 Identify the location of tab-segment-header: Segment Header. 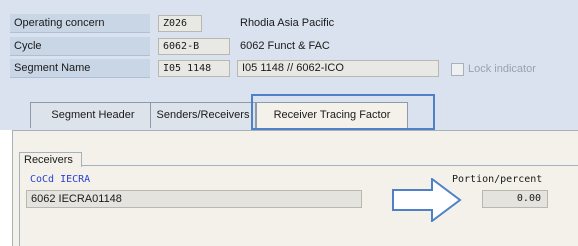
(93, 115).